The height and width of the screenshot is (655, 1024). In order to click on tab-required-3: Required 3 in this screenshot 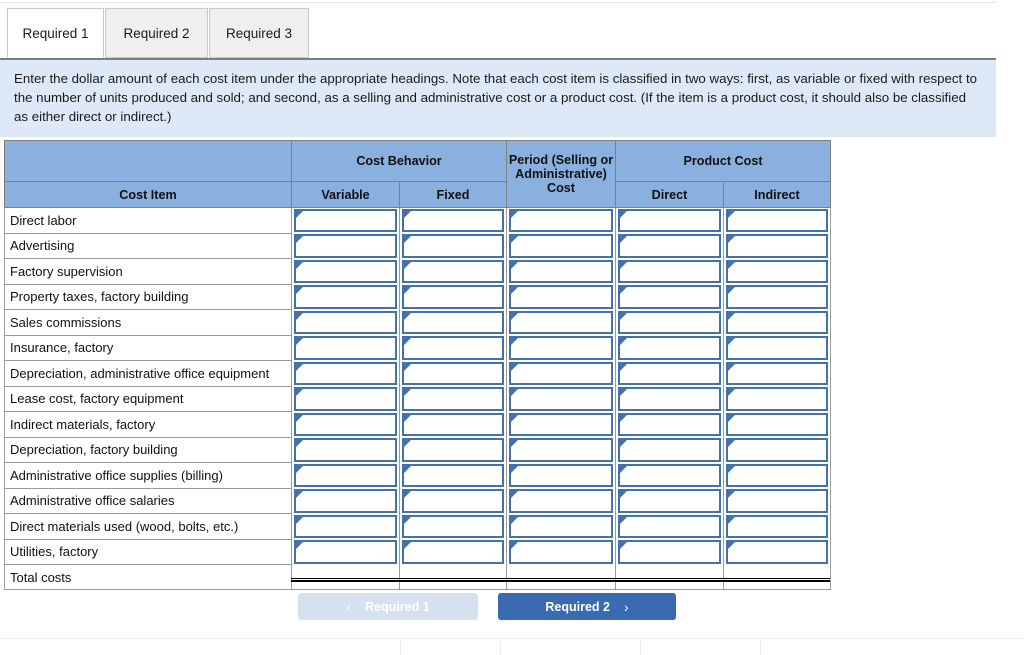, I will do `click(259, 33)`.